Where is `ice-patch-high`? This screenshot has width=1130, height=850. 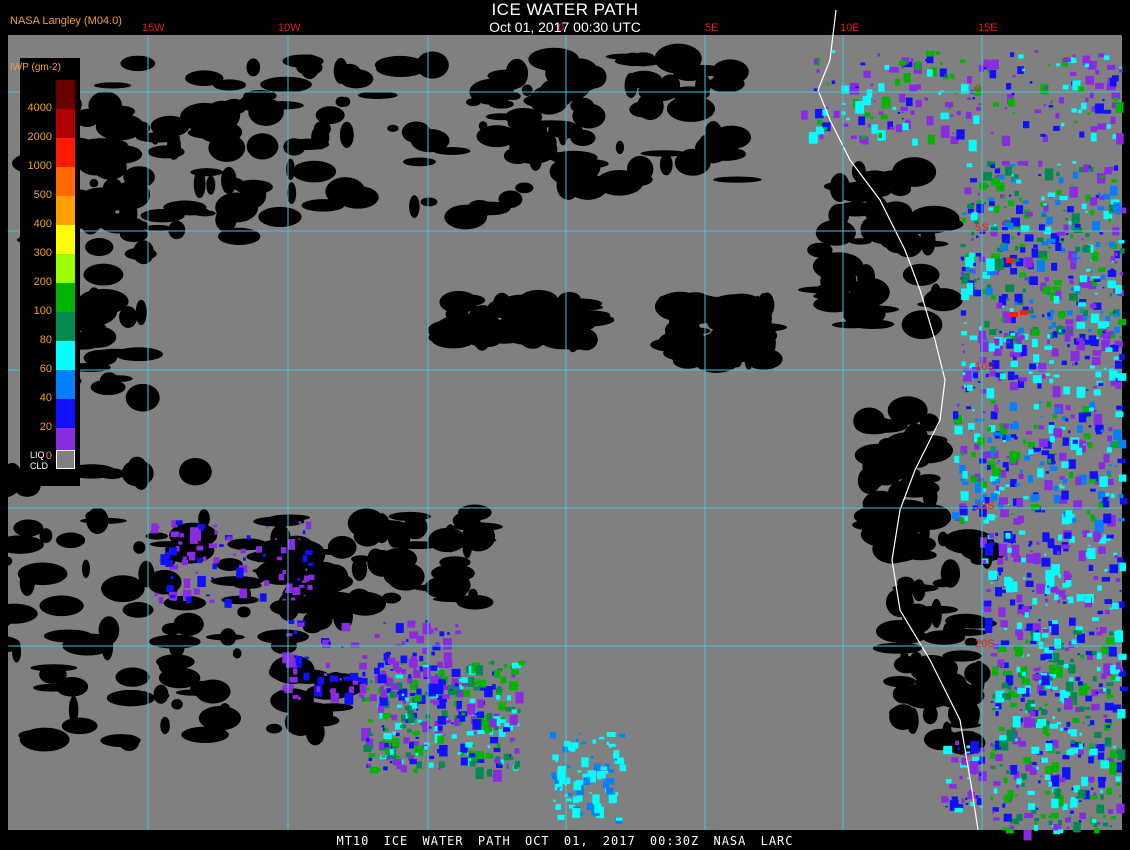 ice-patch-high is located at coordinates (1010, 260).